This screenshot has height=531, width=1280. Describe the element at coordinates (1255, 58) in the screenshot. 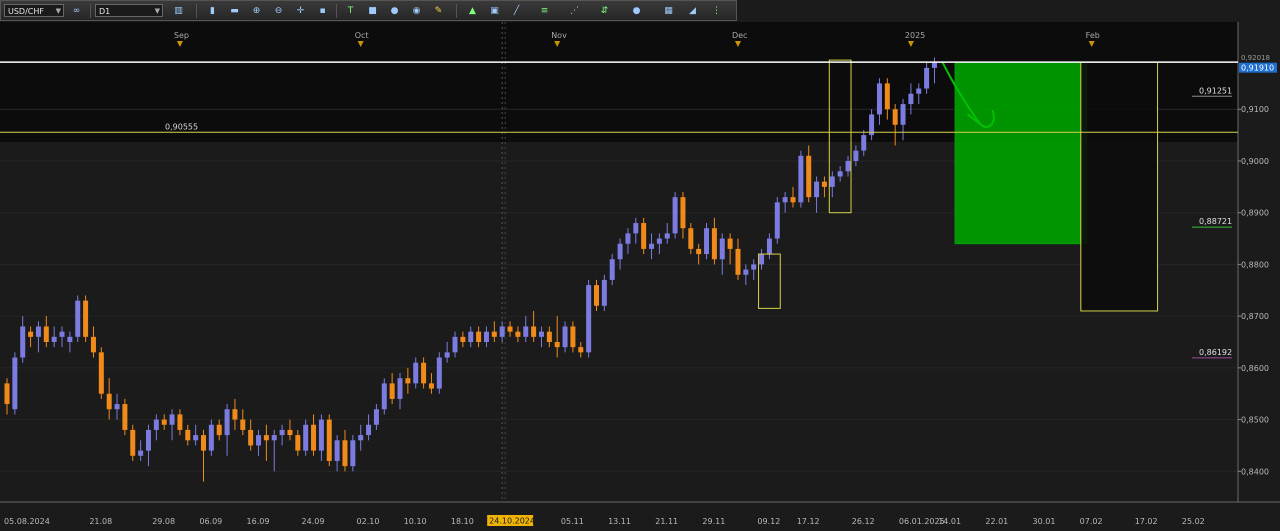

I see `price-top-label: 0,92018` at that location.